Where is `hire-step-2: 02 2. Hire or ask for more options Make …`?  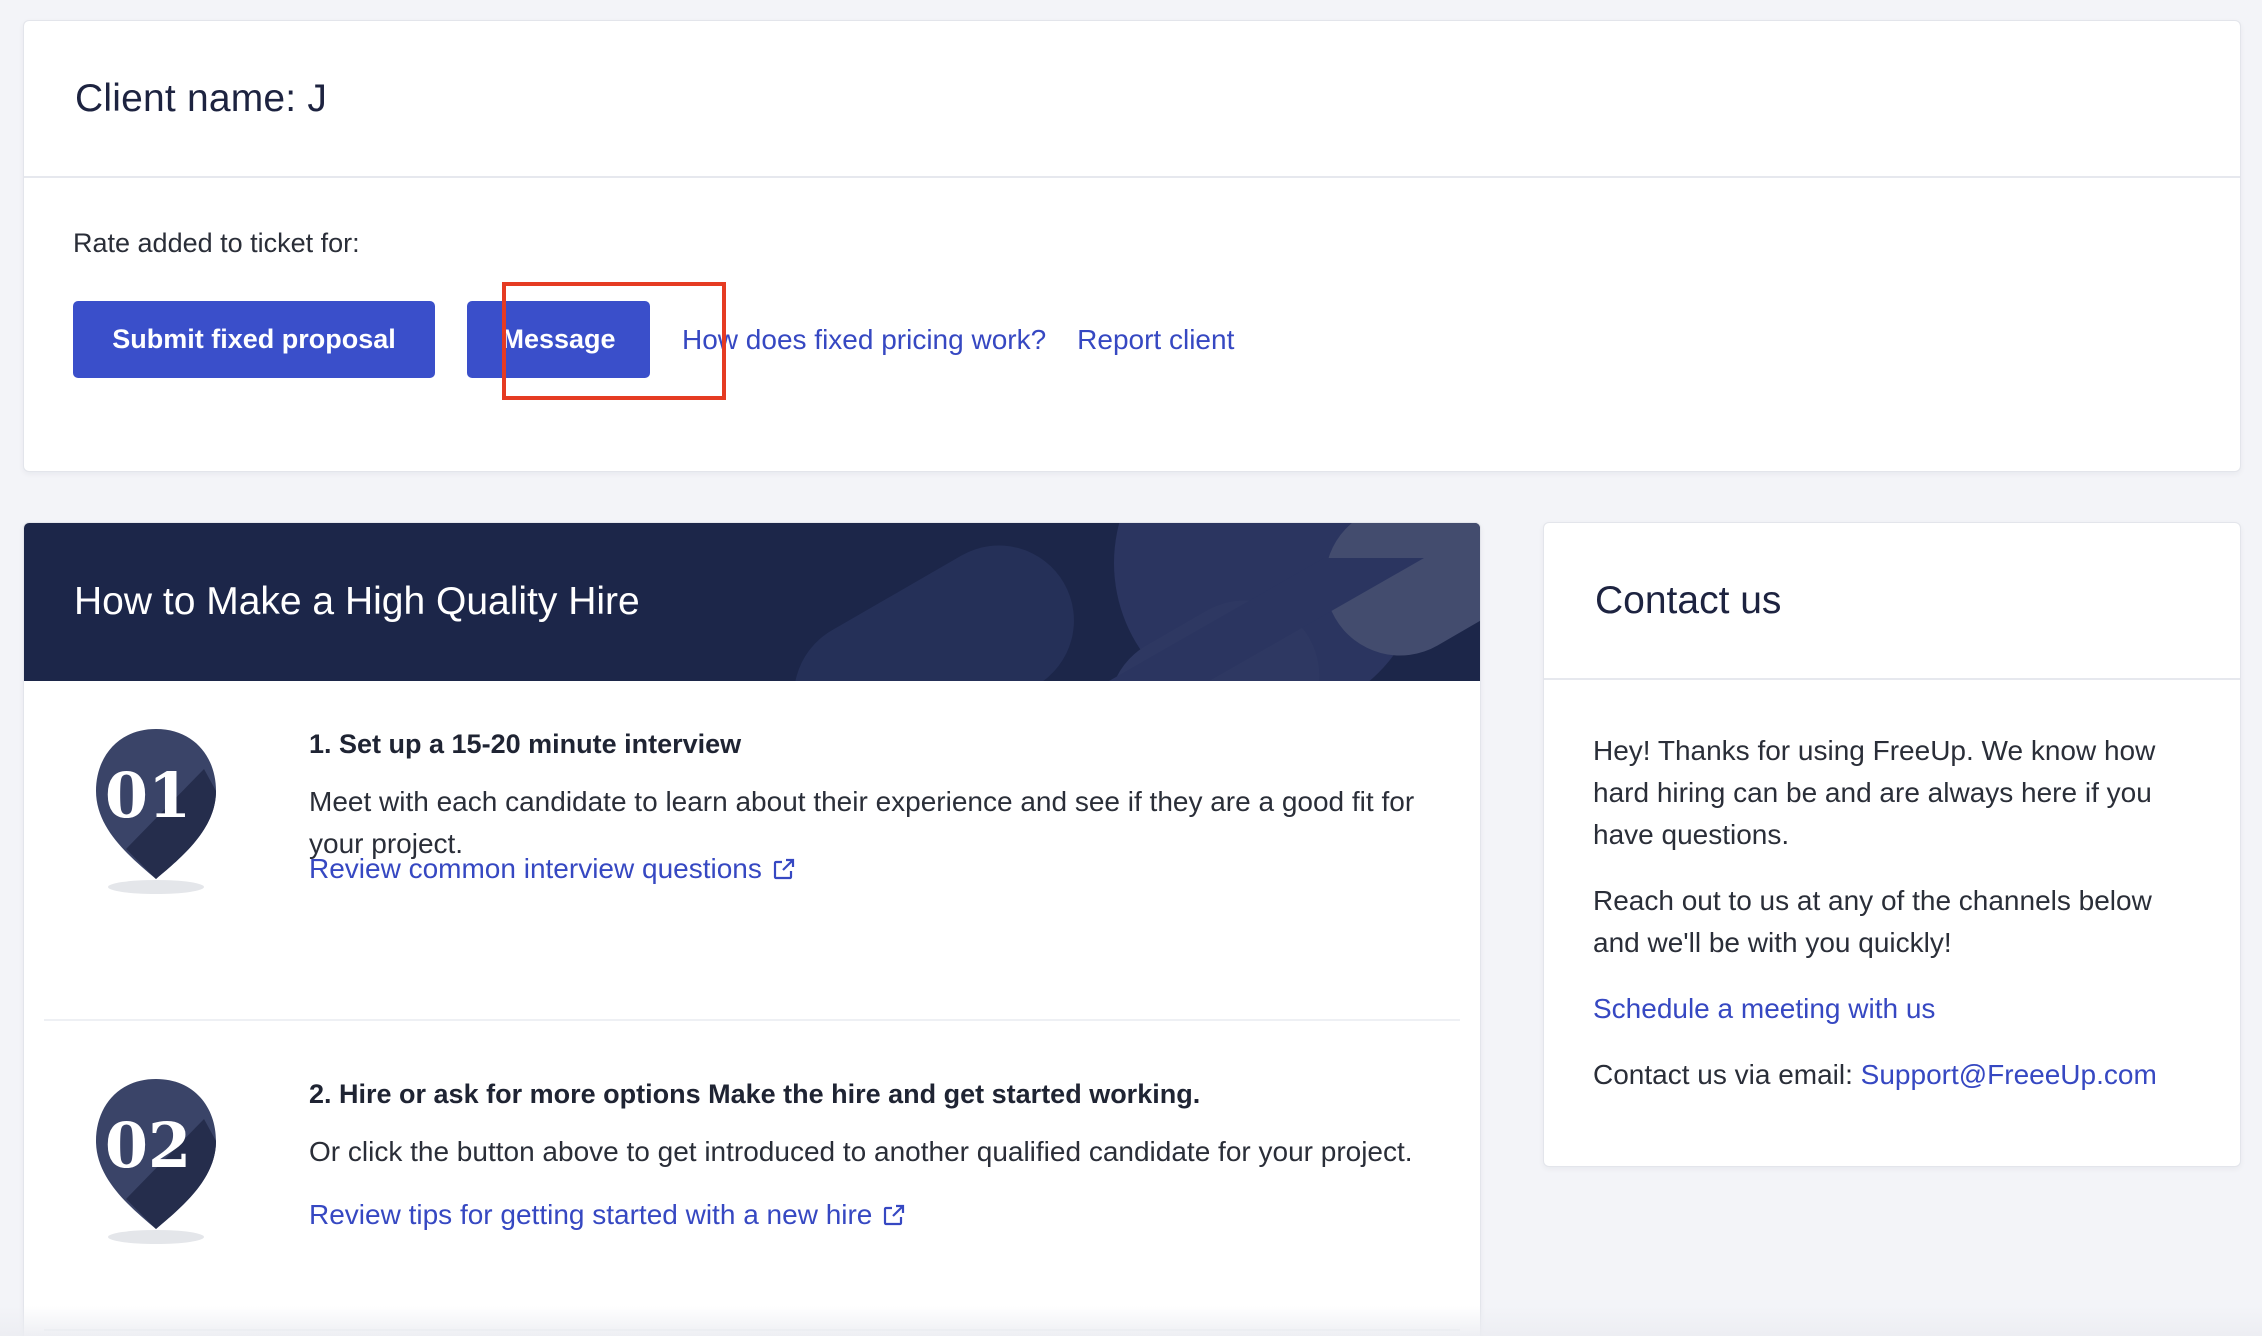
hire-step-2: 02 2. Hire or ask for more options Make … is located at coordinates (752, 1183).